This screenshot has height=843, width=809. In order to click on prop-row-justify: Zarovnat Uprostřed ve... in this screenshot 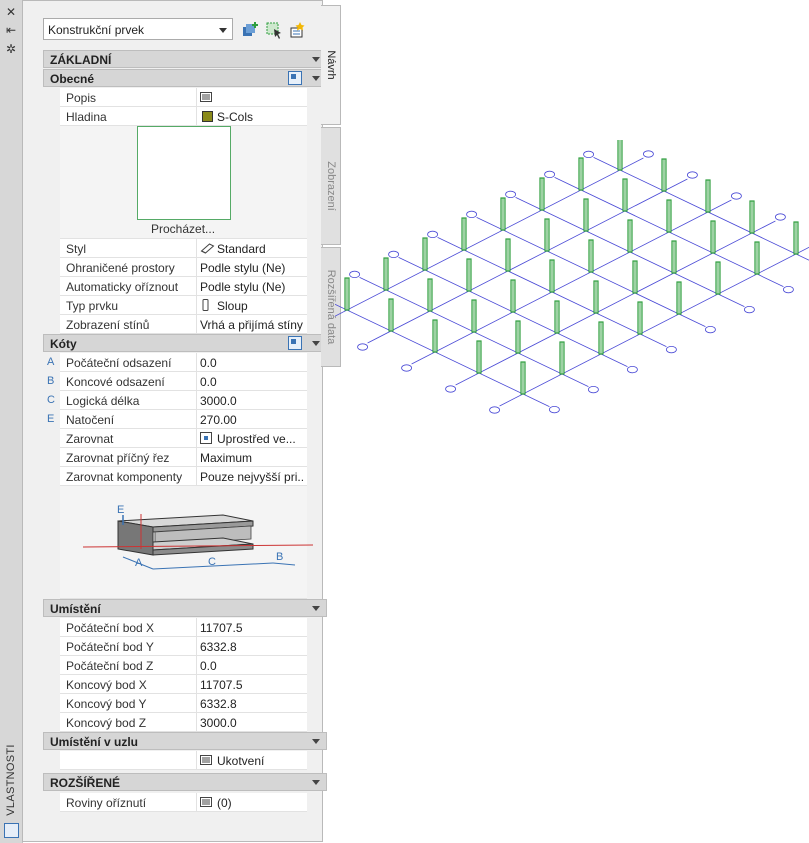, I will do `click(183, 438)`.